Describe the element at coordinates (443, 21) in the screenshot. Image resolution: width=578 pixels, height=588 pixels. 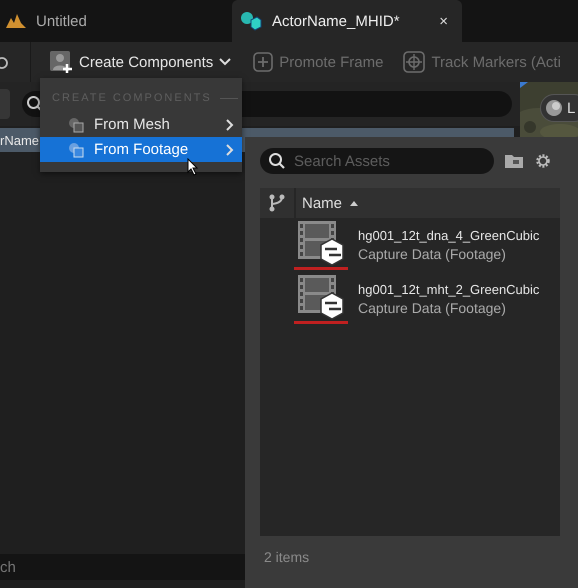
I see `close-icon: ×` at that location.